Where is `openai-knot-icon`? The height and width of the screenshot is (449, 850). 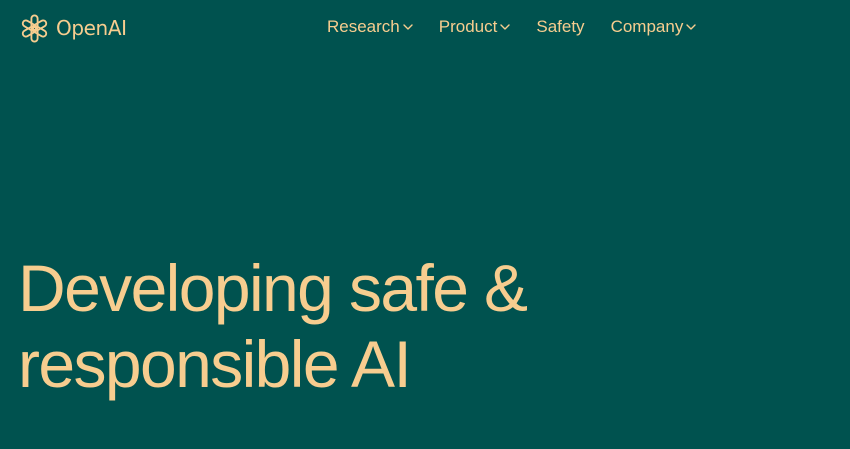 openai-knot-icon is located at coordinates (34, 28).